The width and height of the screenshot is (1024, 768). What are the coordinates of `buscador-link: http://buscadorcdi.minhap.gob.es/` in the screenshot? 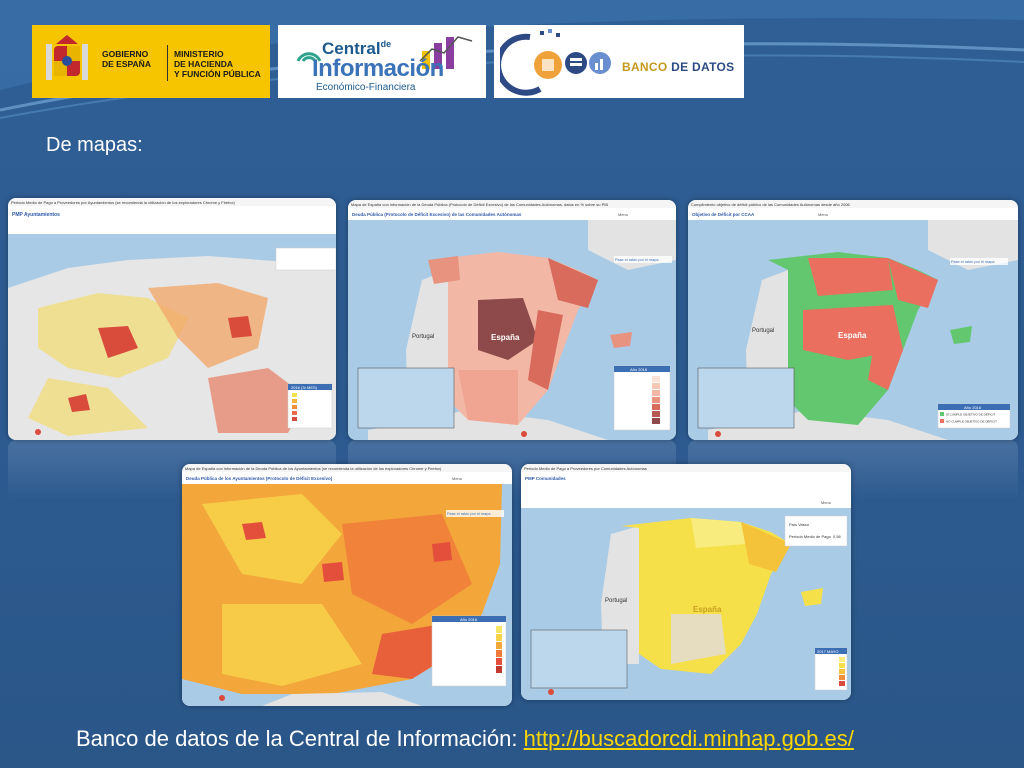 It's located at (689, 738).